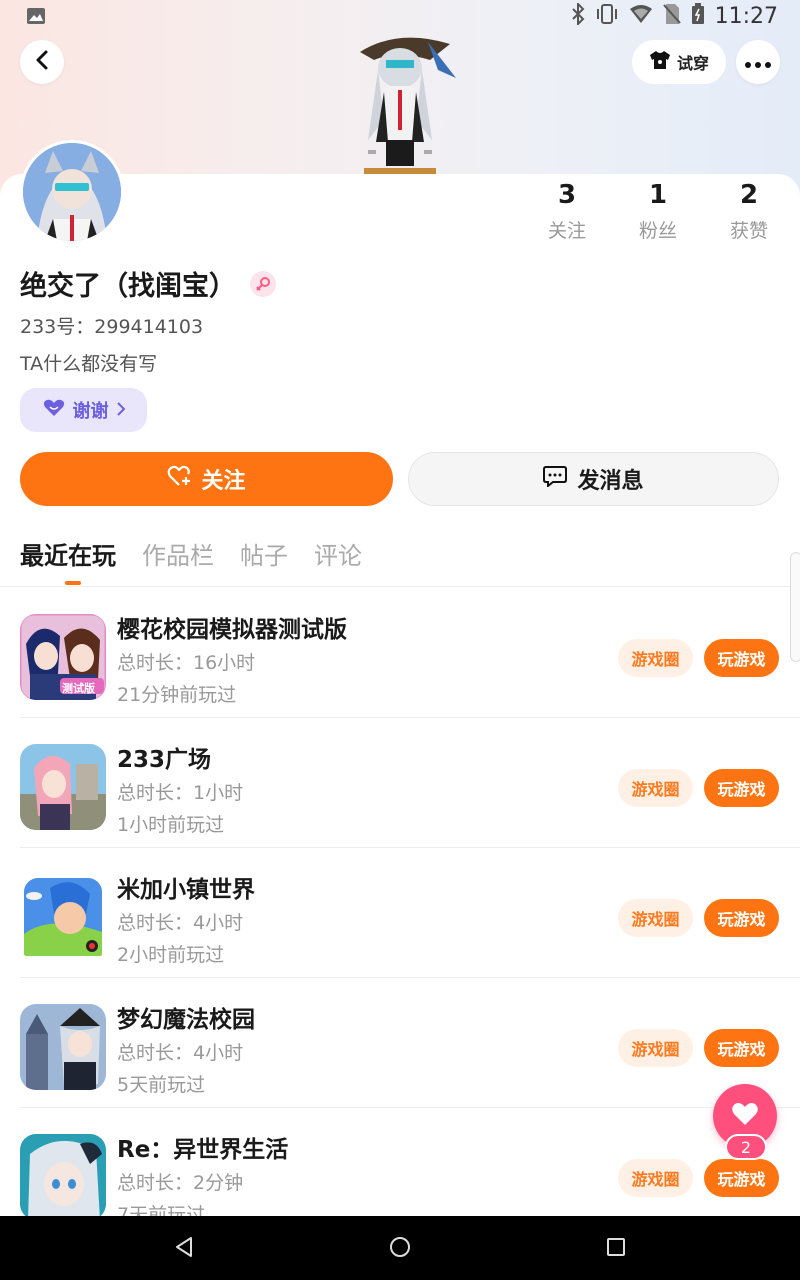  I want to click on game-duration: 总时长：1小时, so click(180, 793).